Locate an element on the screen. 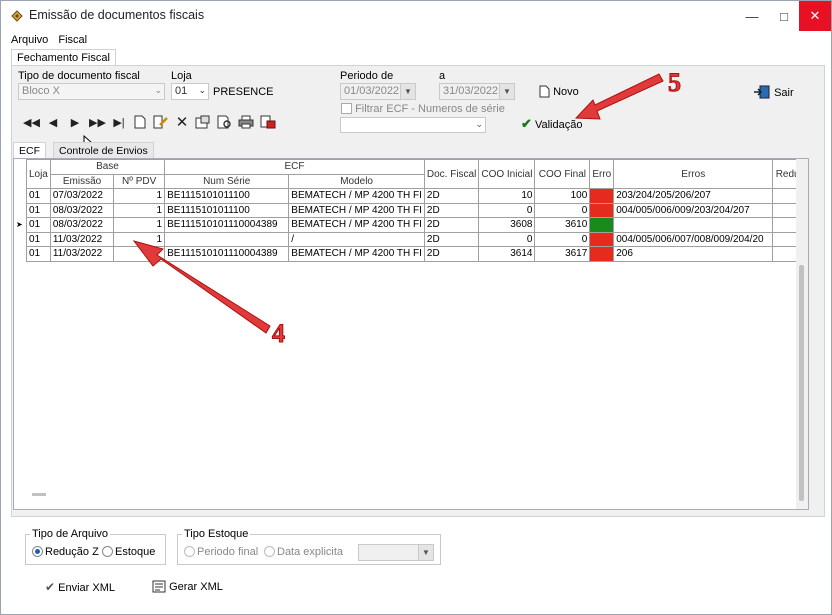 The width and height of the screenshot is (832, 615). callout-5: 5 is located at coordinates (675, 83).